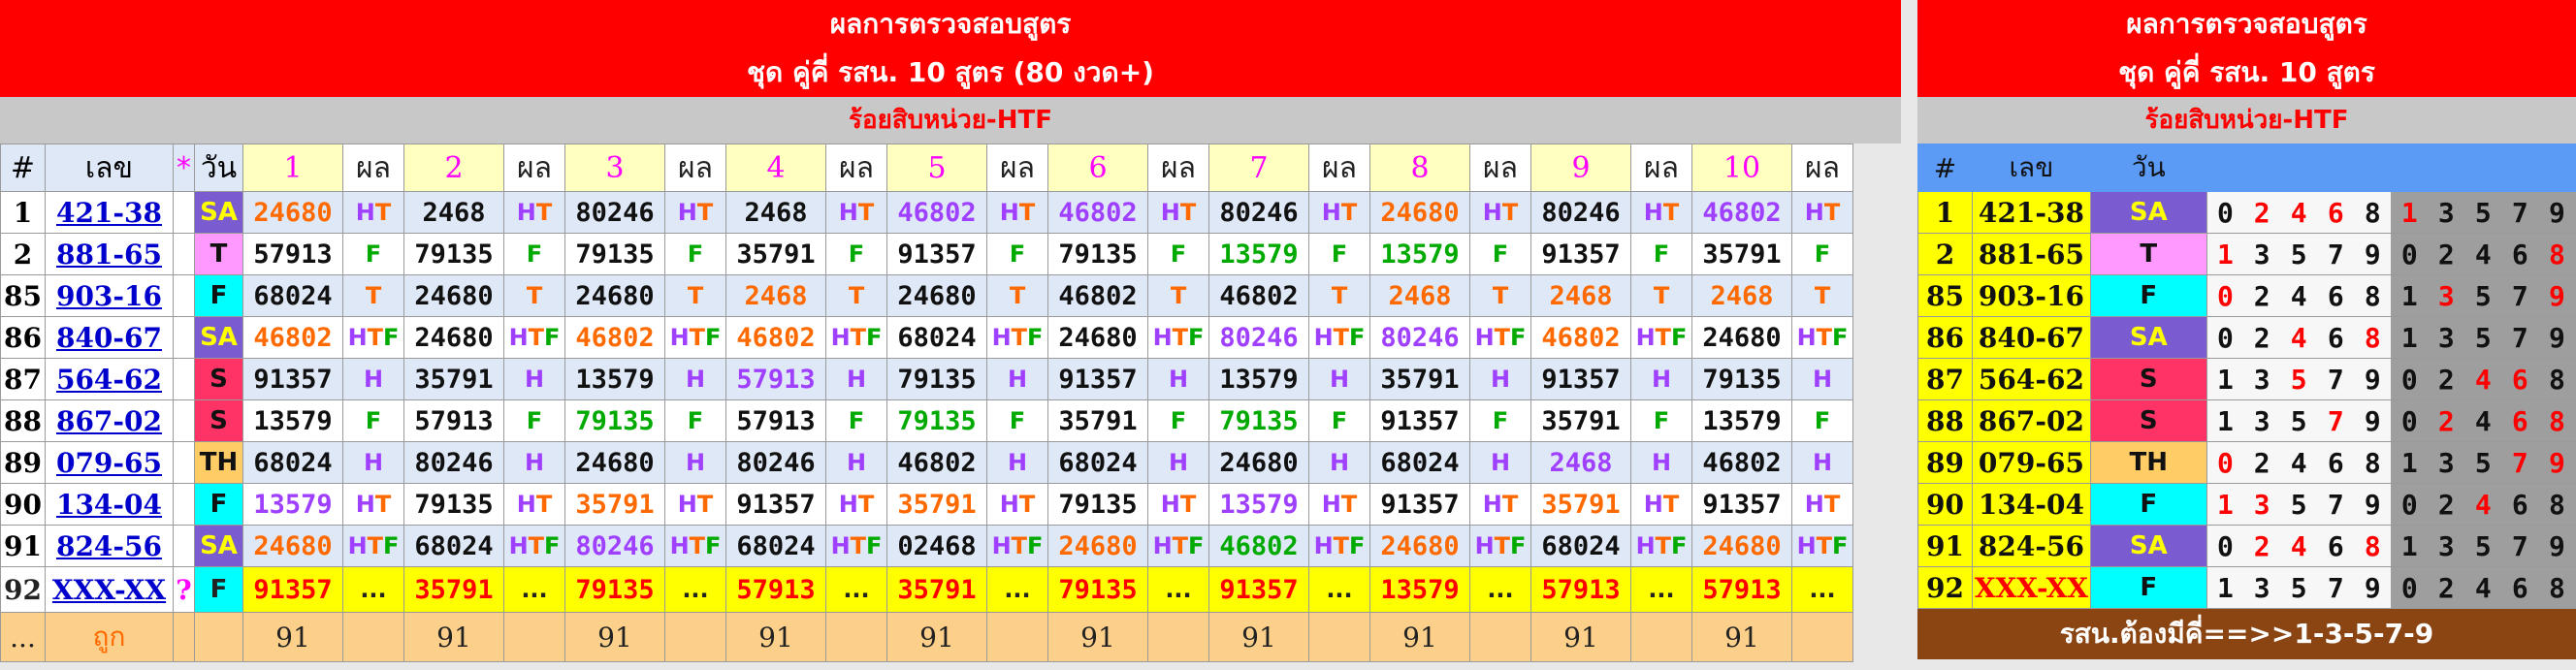 The height and width of the screenshot is (670, 2576). Describe the element at coordinates (1097, 168) in the screenshot. I see `header-formula-6: 6` at that location.